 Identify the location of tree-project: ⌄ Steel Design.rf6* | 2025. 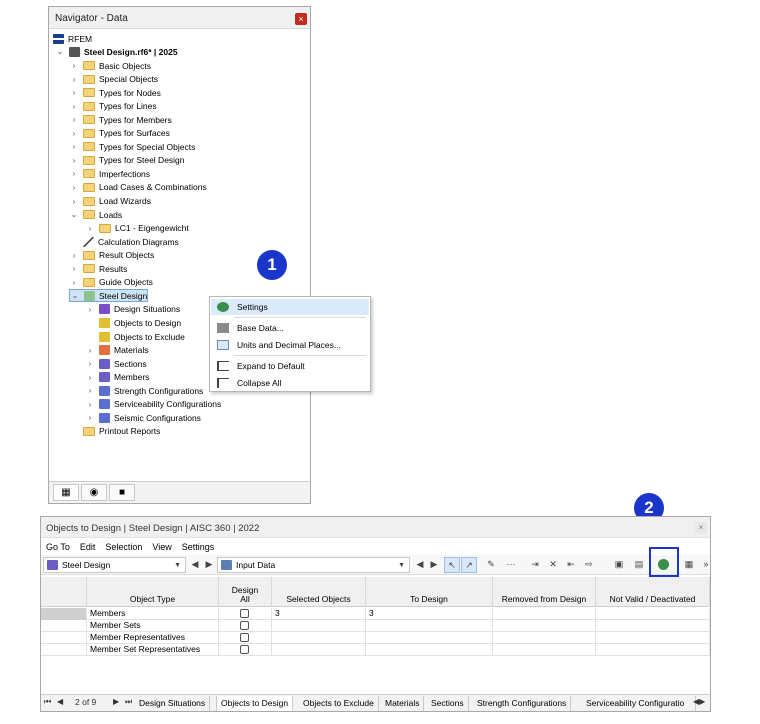
(116, 51).